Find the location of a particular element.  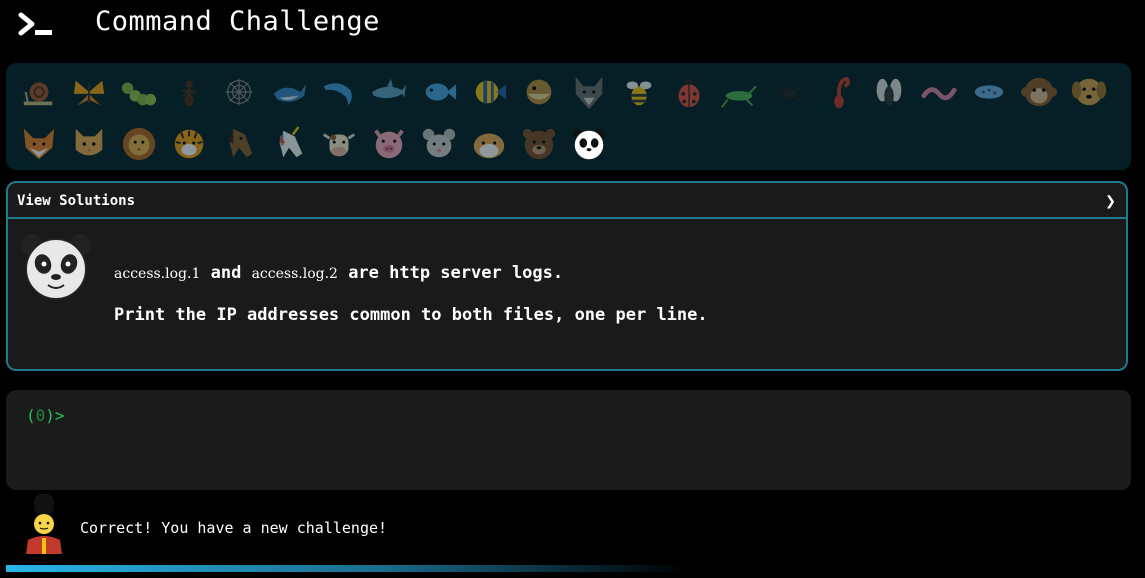

cricket-icon is located at coordinates (739, 92).